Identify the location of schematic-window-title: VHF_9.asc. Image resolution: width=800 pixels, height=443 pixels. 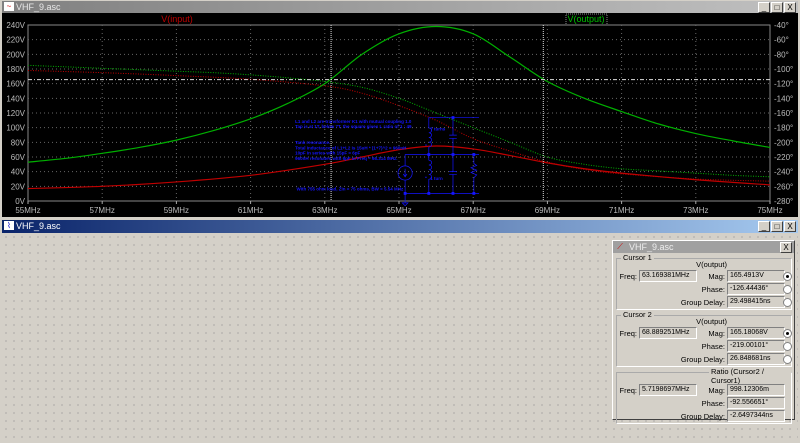
(38, 226).